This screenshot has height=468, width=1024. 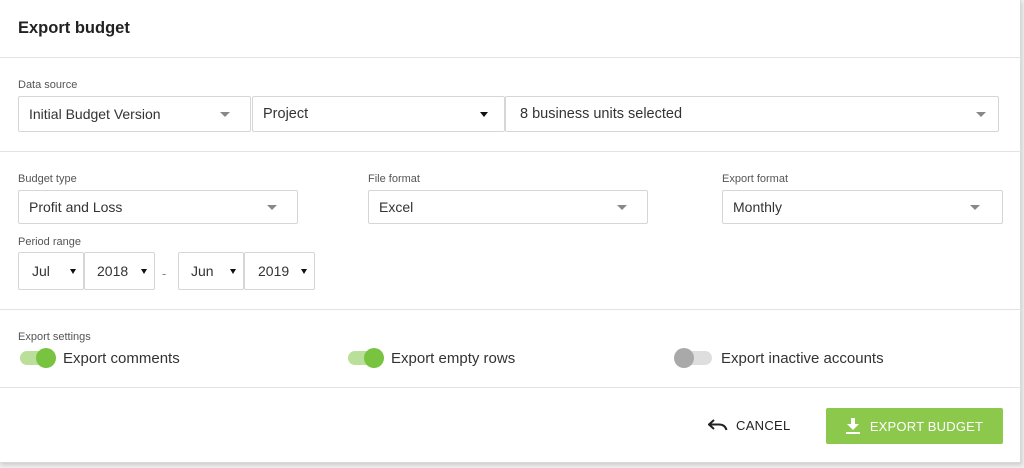 I want to click on export-budget-label: EXPORT BUDGET, so click(x=926, y=426).